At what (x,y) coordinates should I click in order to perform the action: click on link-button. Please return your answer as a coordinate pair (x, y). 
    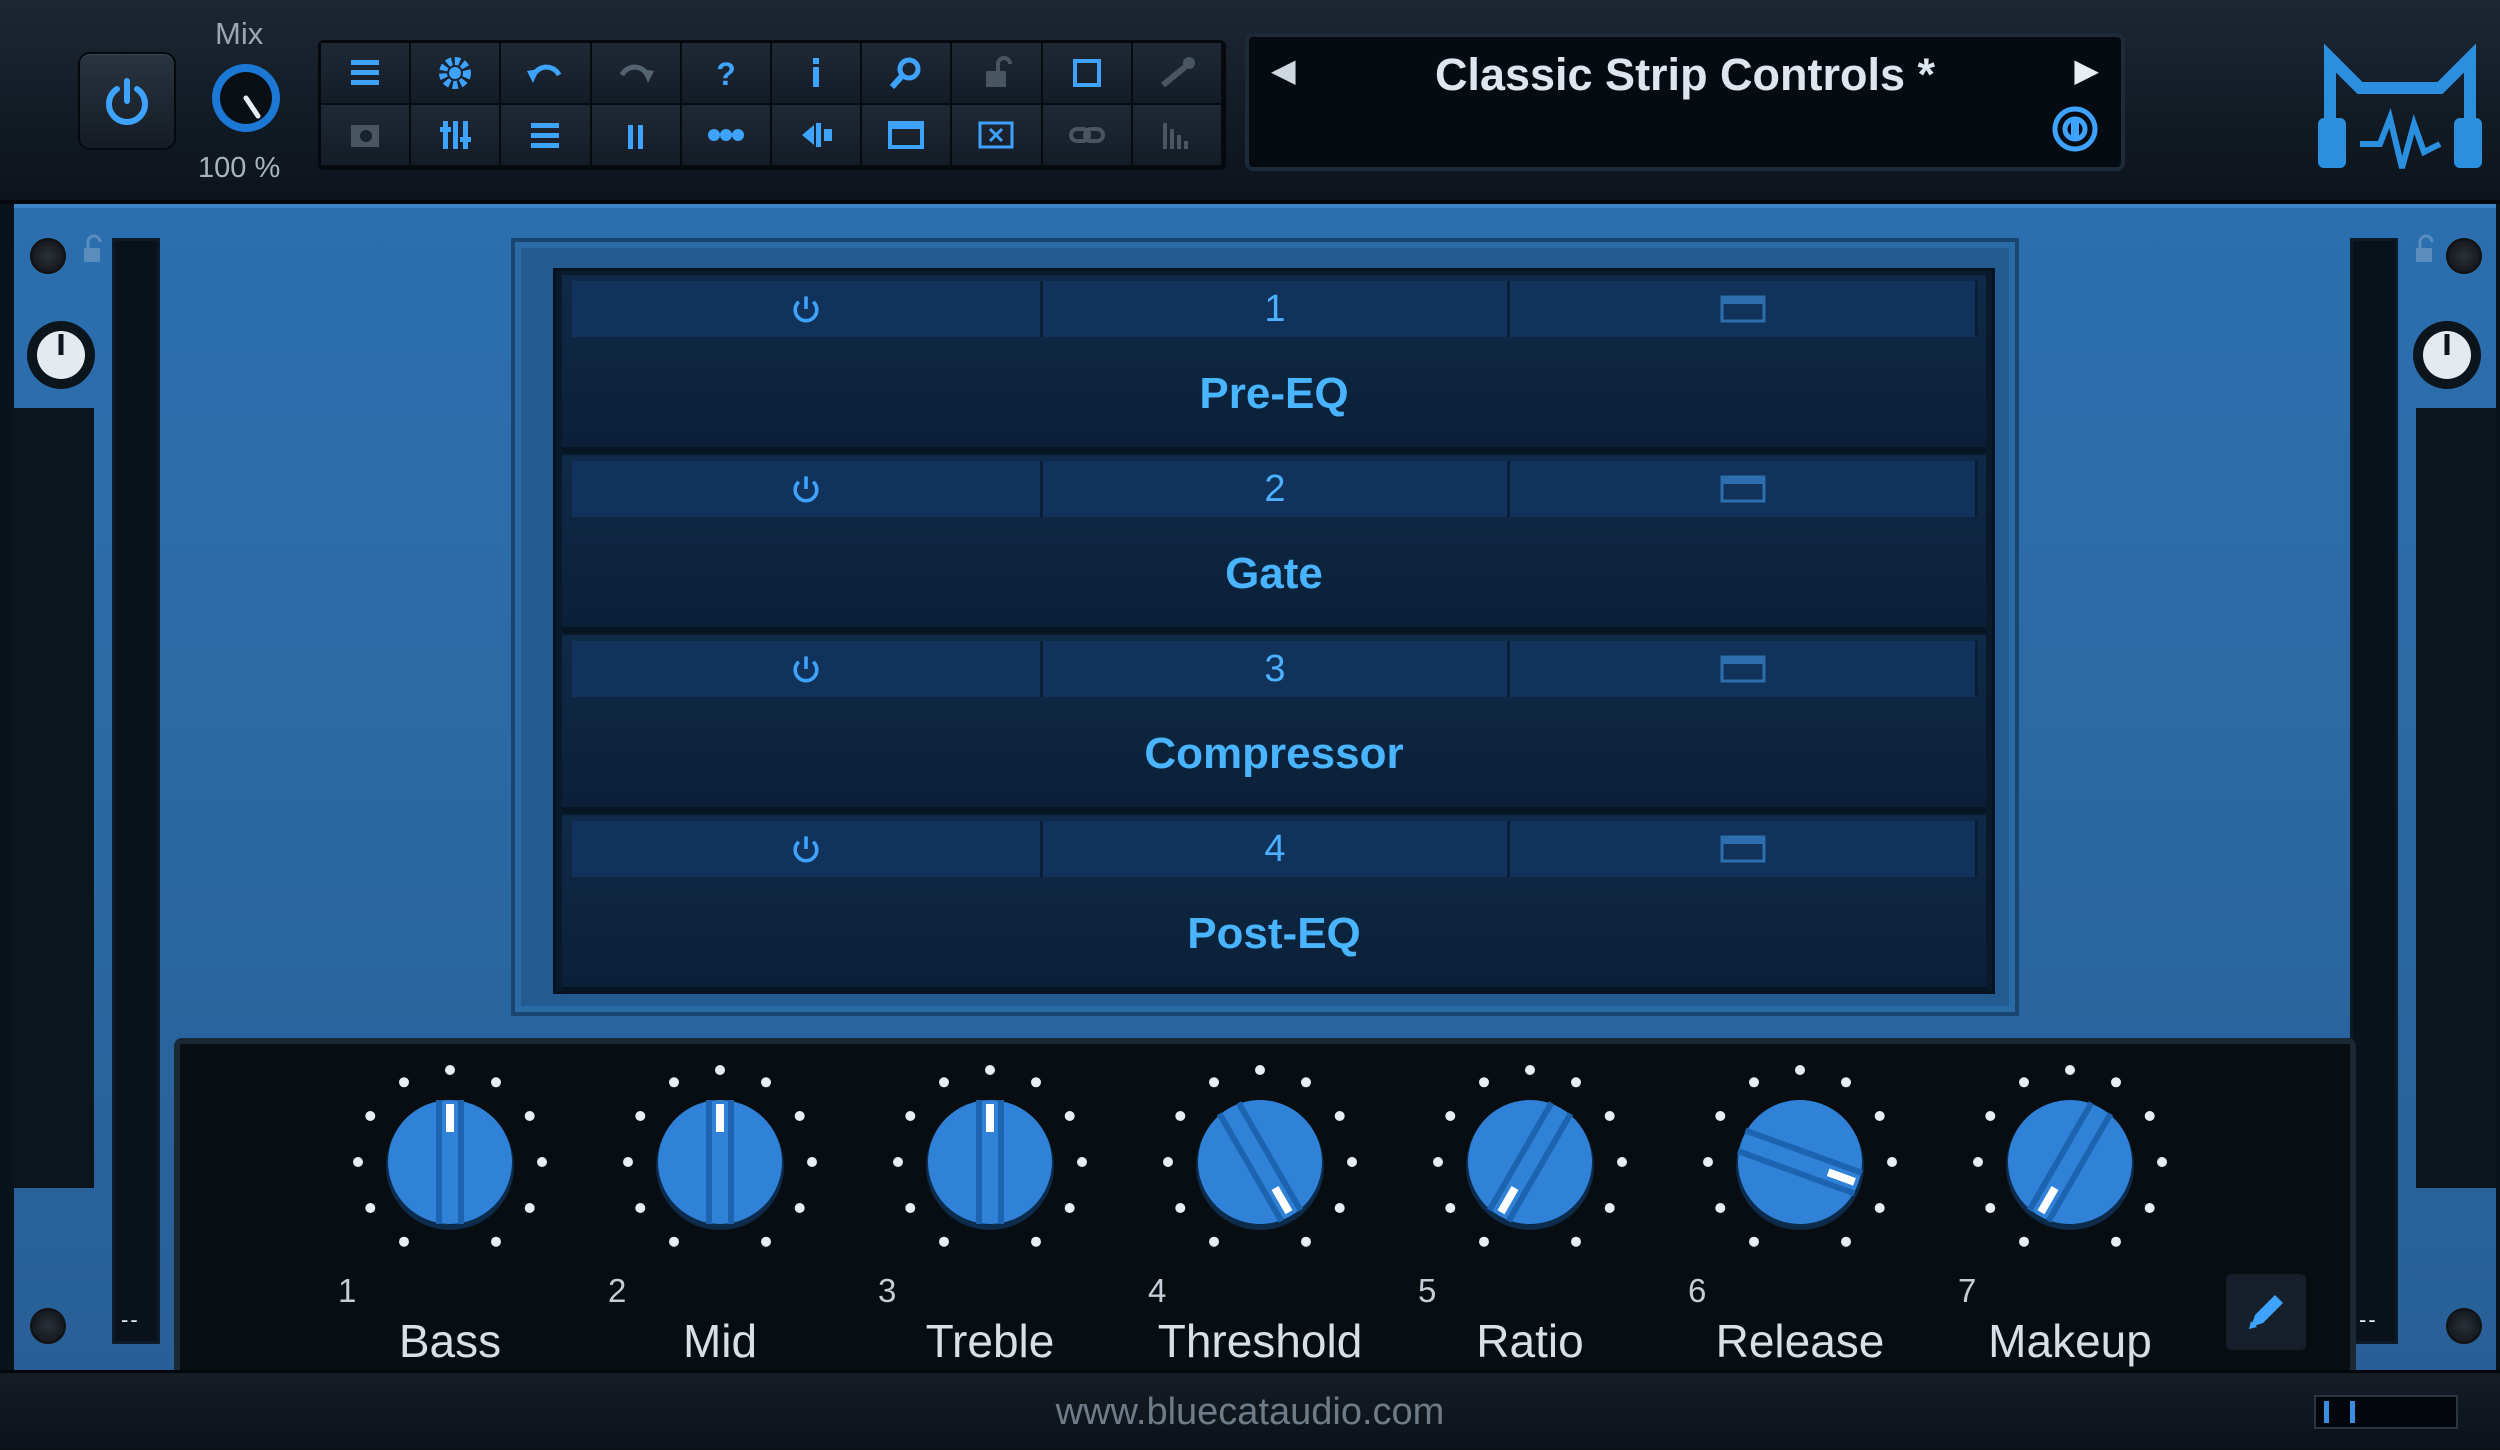
    Looking at the image, I should click on (1087, 136).